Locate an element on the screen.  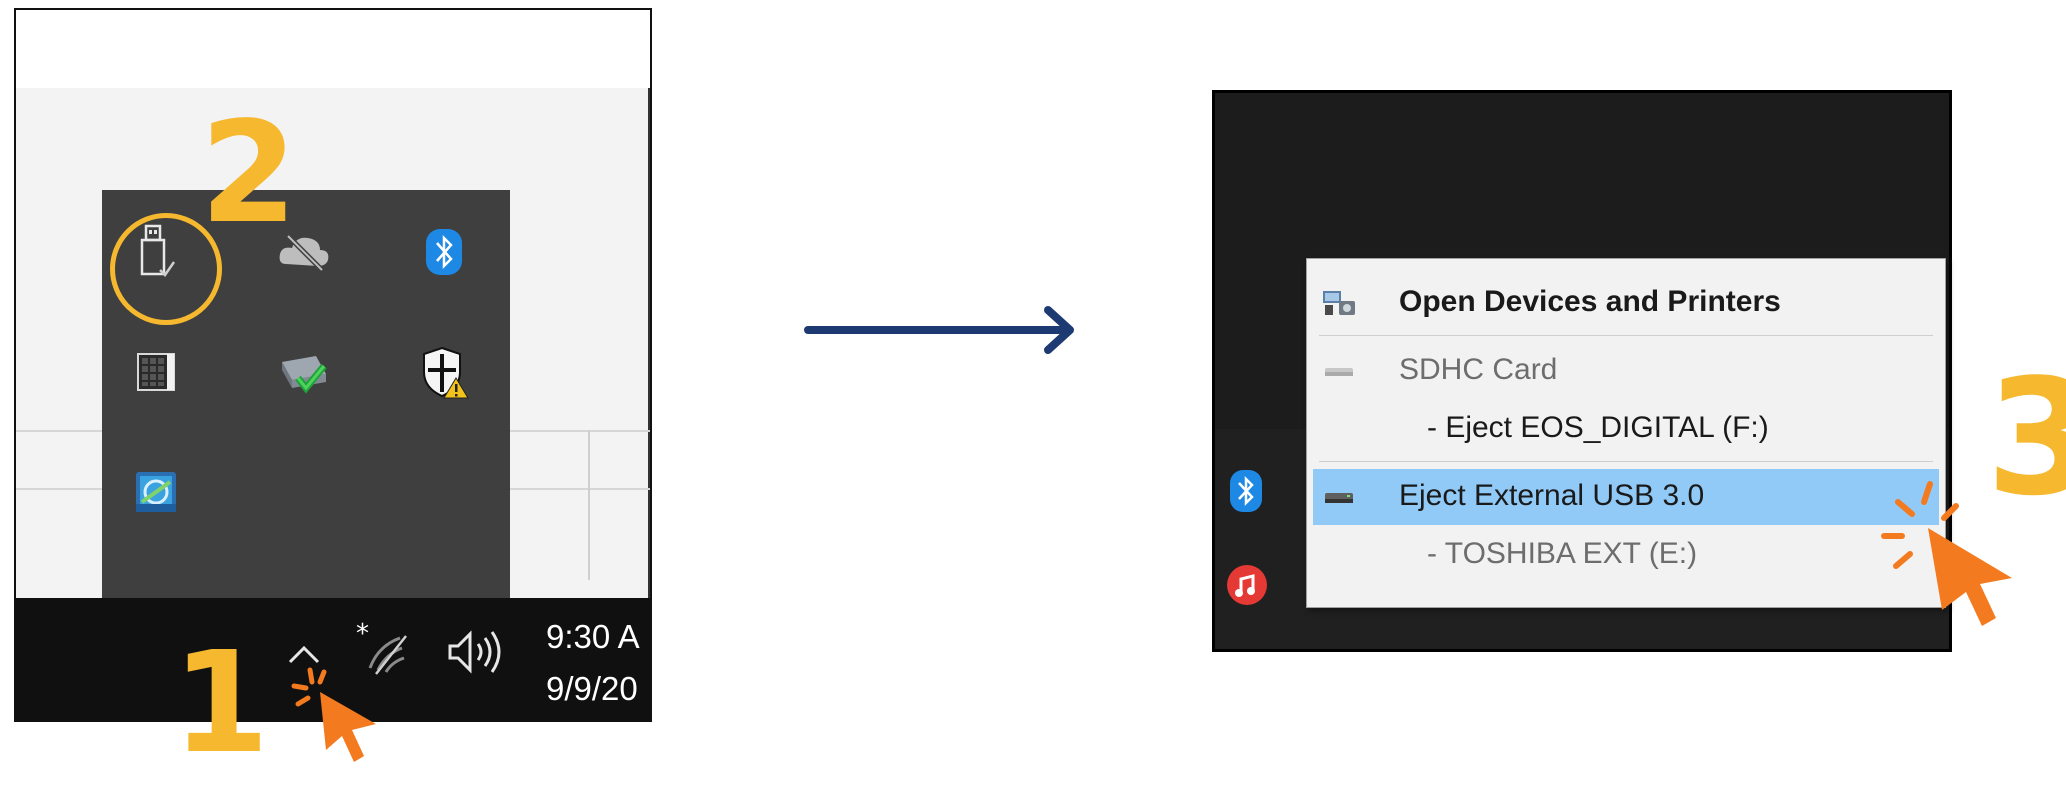
menu-item-sdhc-card: SDHC Card is located at coordinates (1626, 371).